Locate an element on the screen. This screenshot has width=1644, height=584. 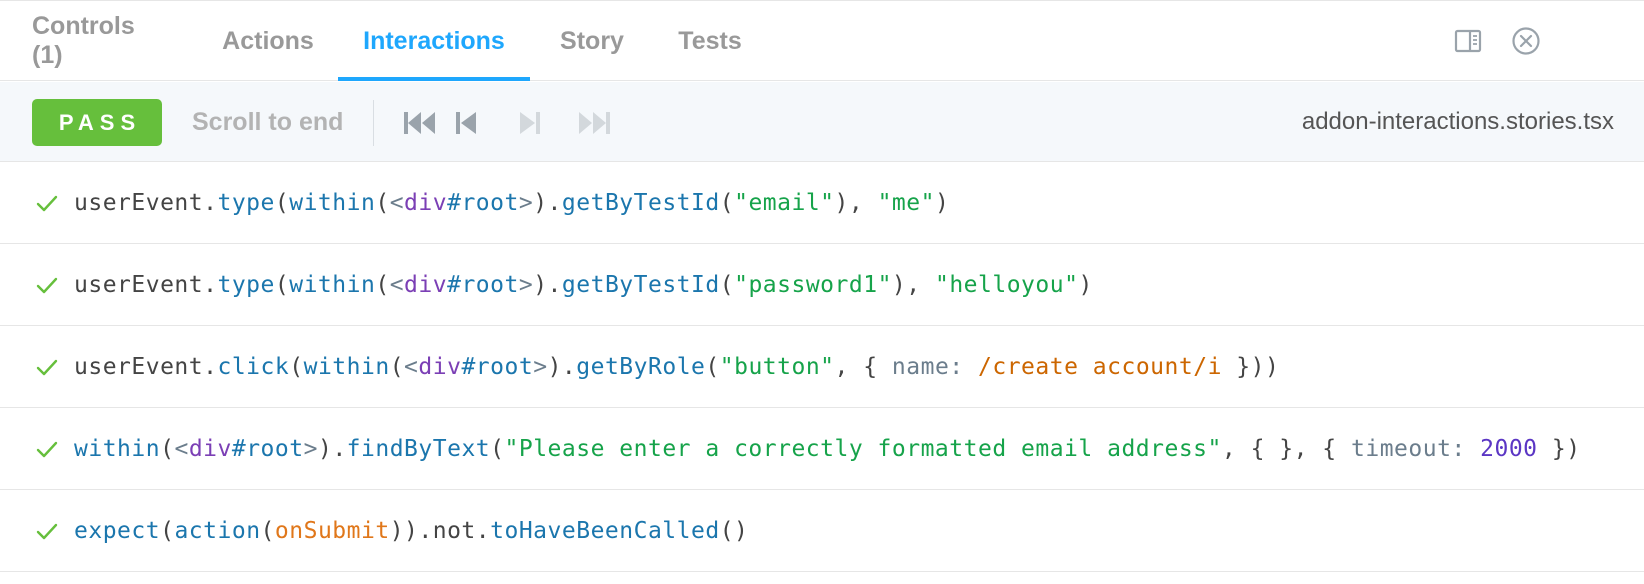
tab-label: Story is located at coordinates (592, 40).